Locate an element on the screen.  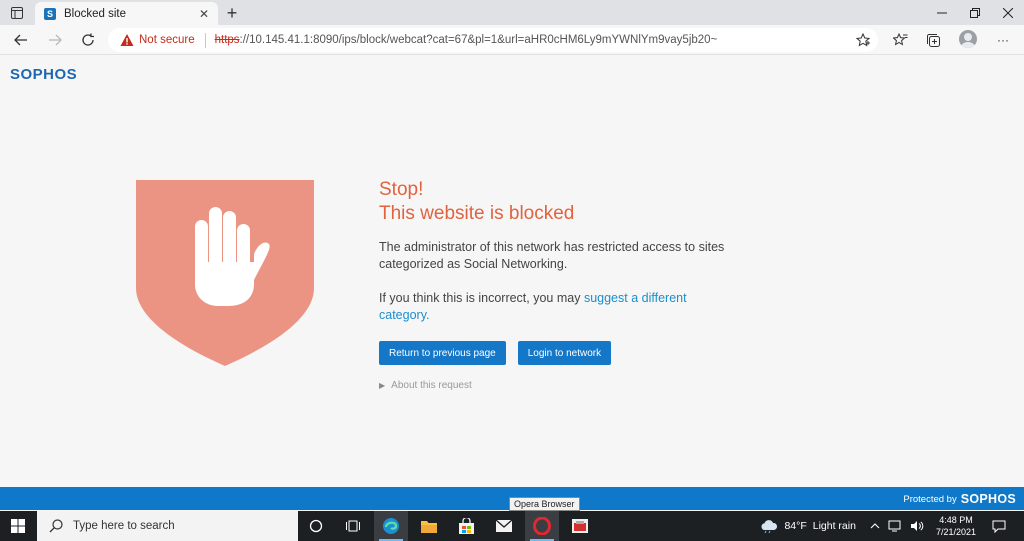
window-controls is located at coordinates (974, 12).